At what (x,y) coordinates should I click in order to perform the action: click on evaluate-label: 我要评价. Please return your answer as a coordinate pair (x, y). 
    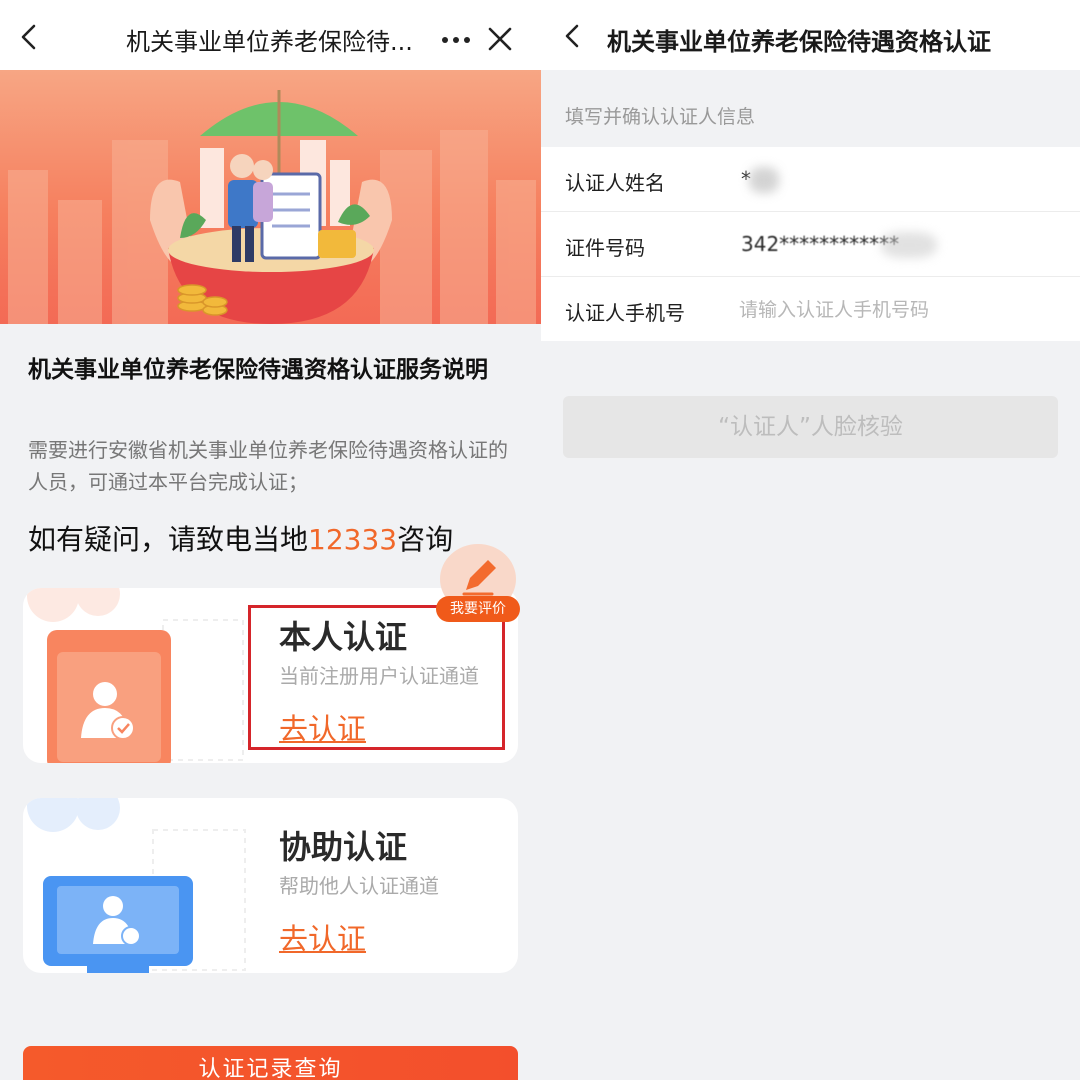
    Looking at the image, I should click on (478, 609).